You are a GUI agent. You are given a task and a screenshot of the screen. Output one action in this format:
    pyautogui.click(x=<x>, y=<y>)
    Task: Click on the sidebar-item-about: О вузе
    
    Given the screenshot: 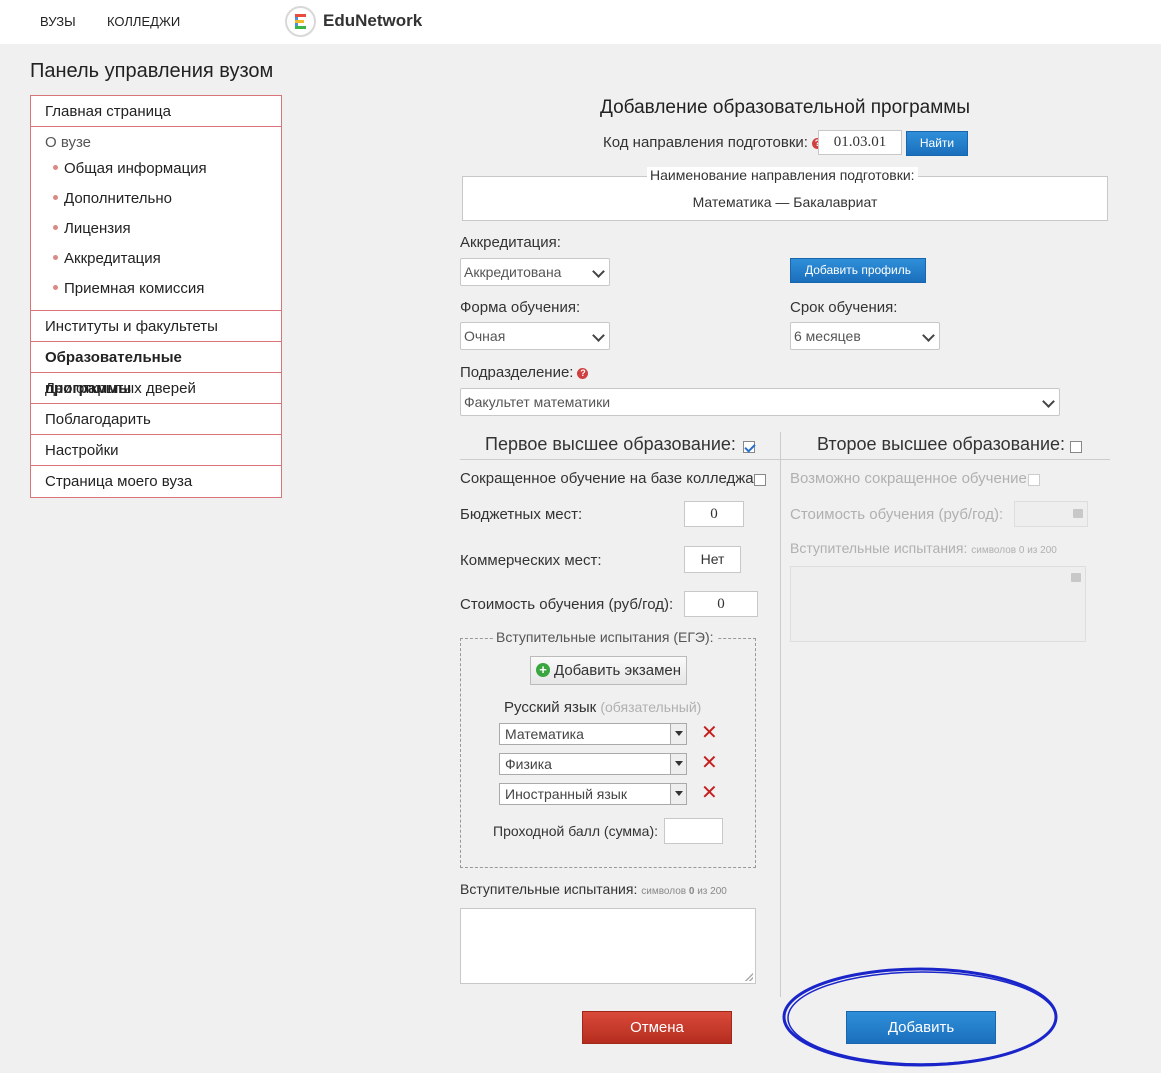 What is the action you would take?
    pyautogui.click(x=156, y=143)
    